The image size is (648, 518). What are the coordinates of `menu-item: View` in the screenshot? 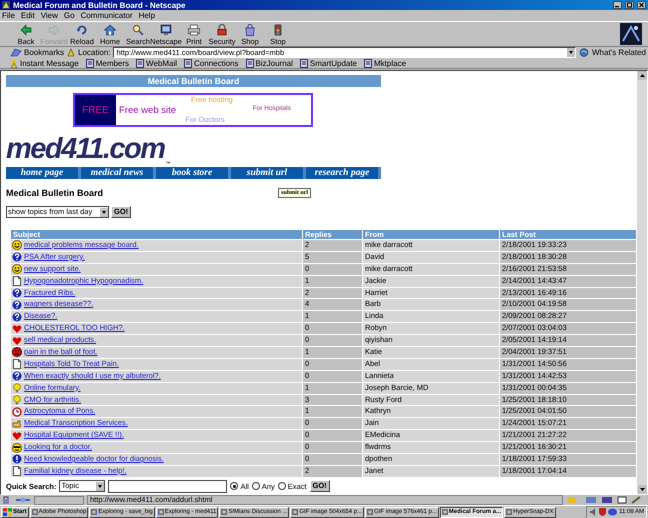 It's located at (49, 15).